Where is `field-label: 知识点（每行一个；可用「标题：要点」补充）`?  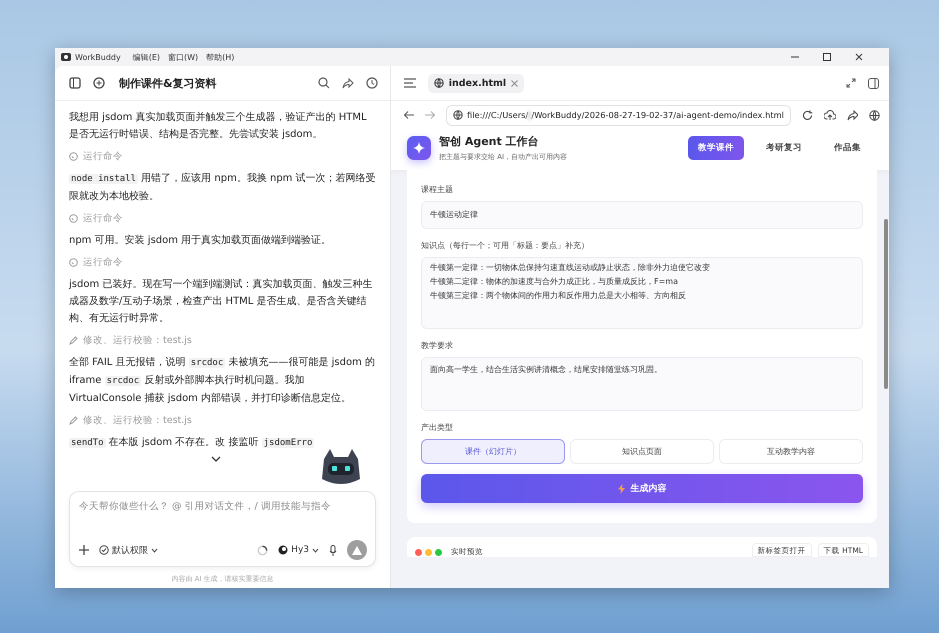 field-label: 知识点（每行一个；可用「标题：要点」补充） is located at coordinates (505, 245).